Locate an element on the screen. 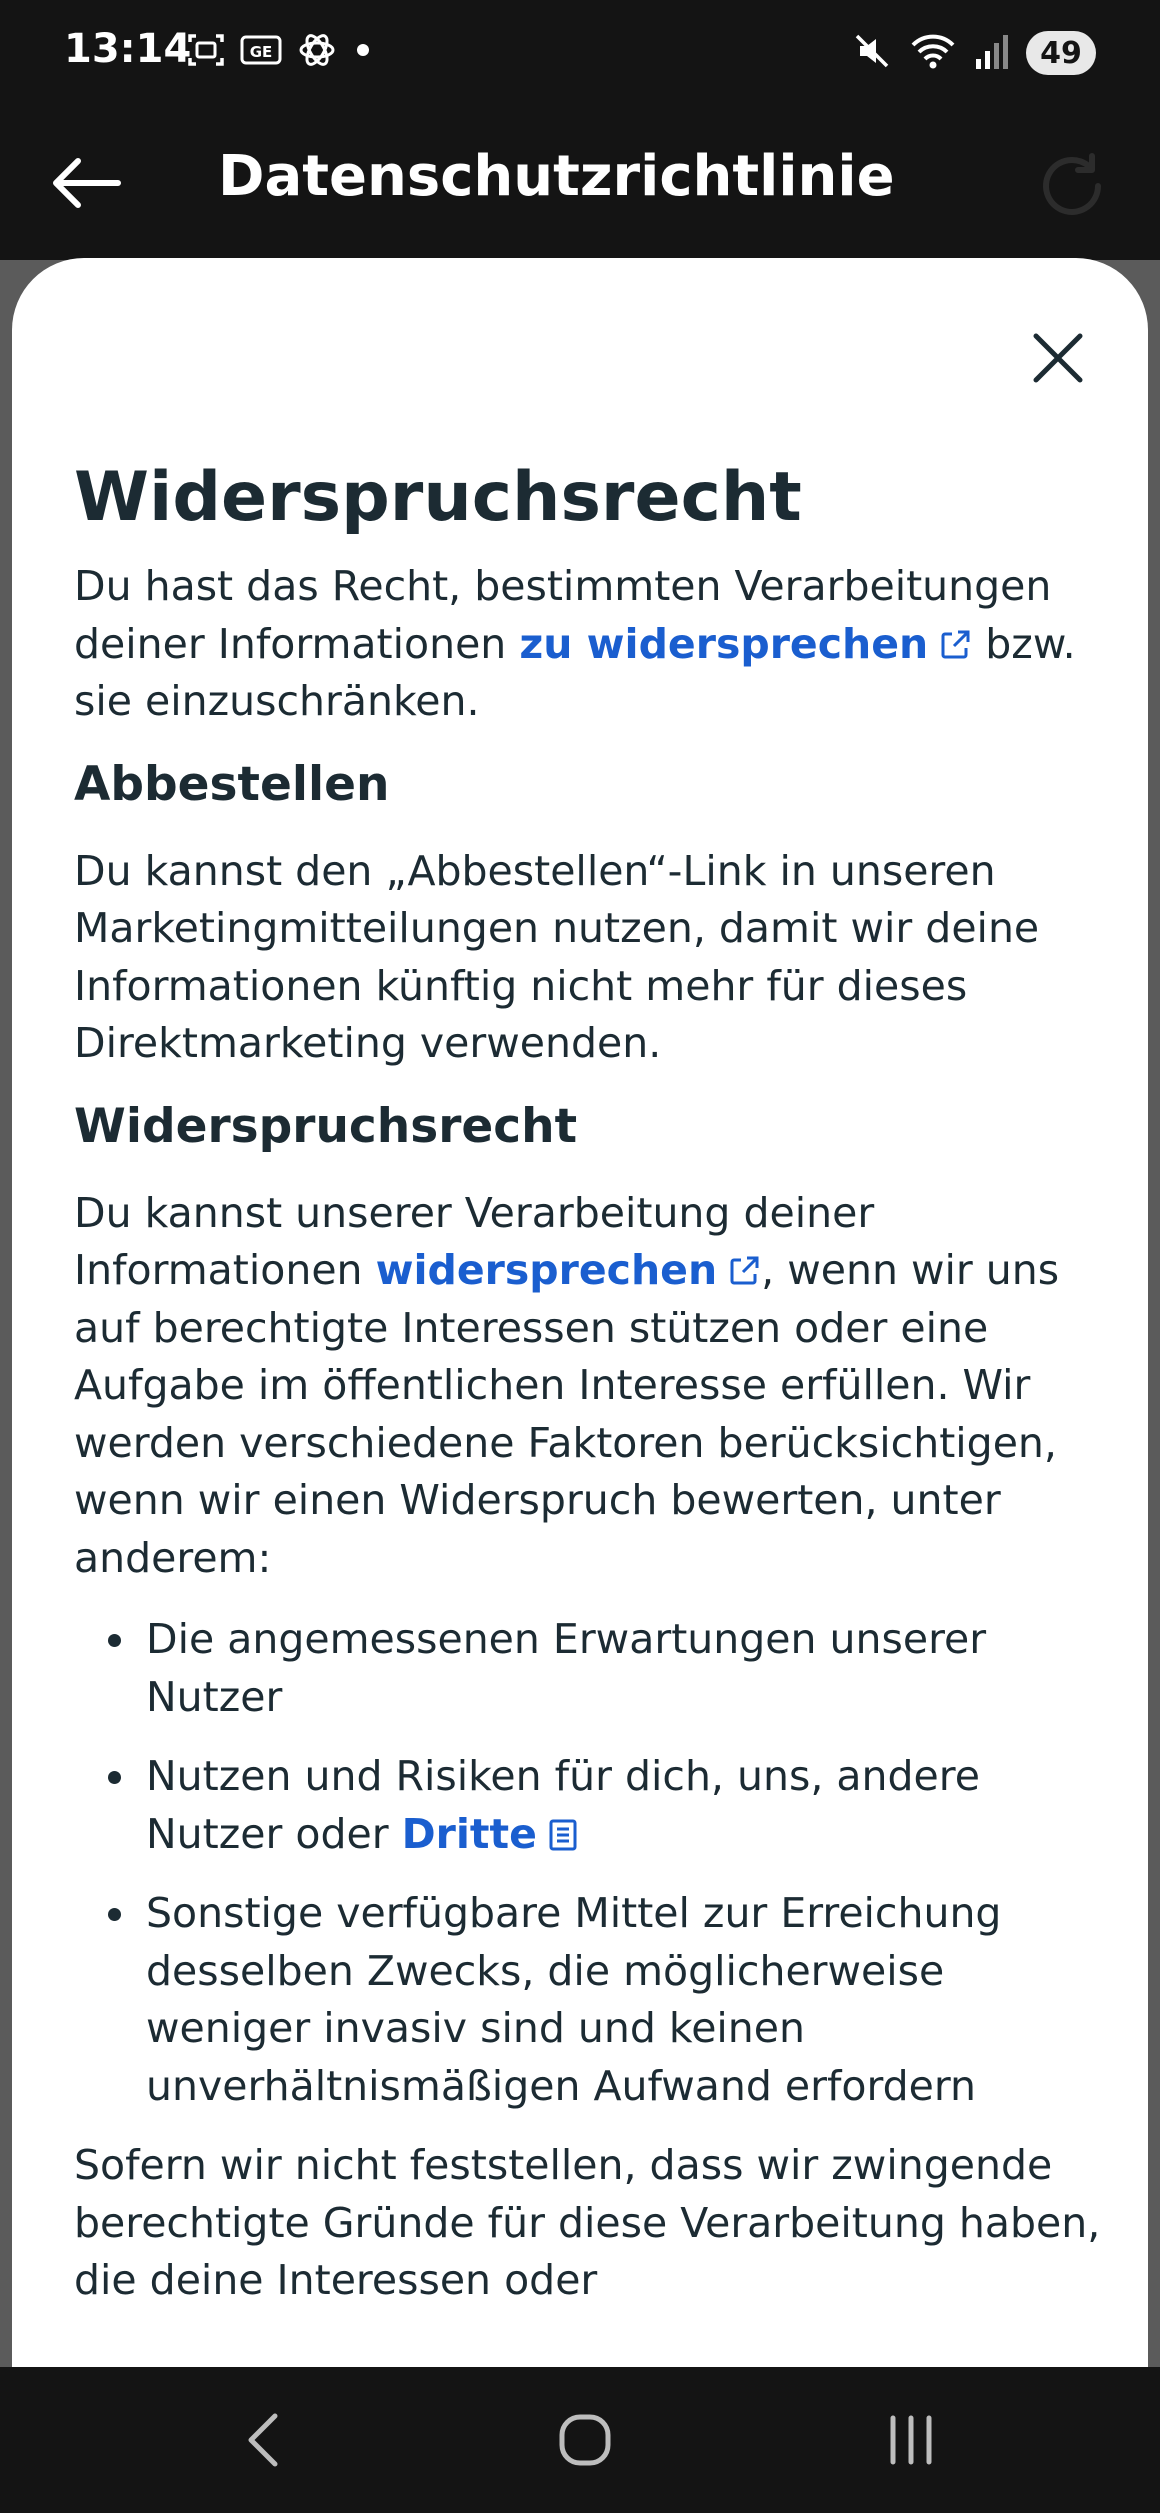  status-right: 49 is located at coordinates (974, 53).